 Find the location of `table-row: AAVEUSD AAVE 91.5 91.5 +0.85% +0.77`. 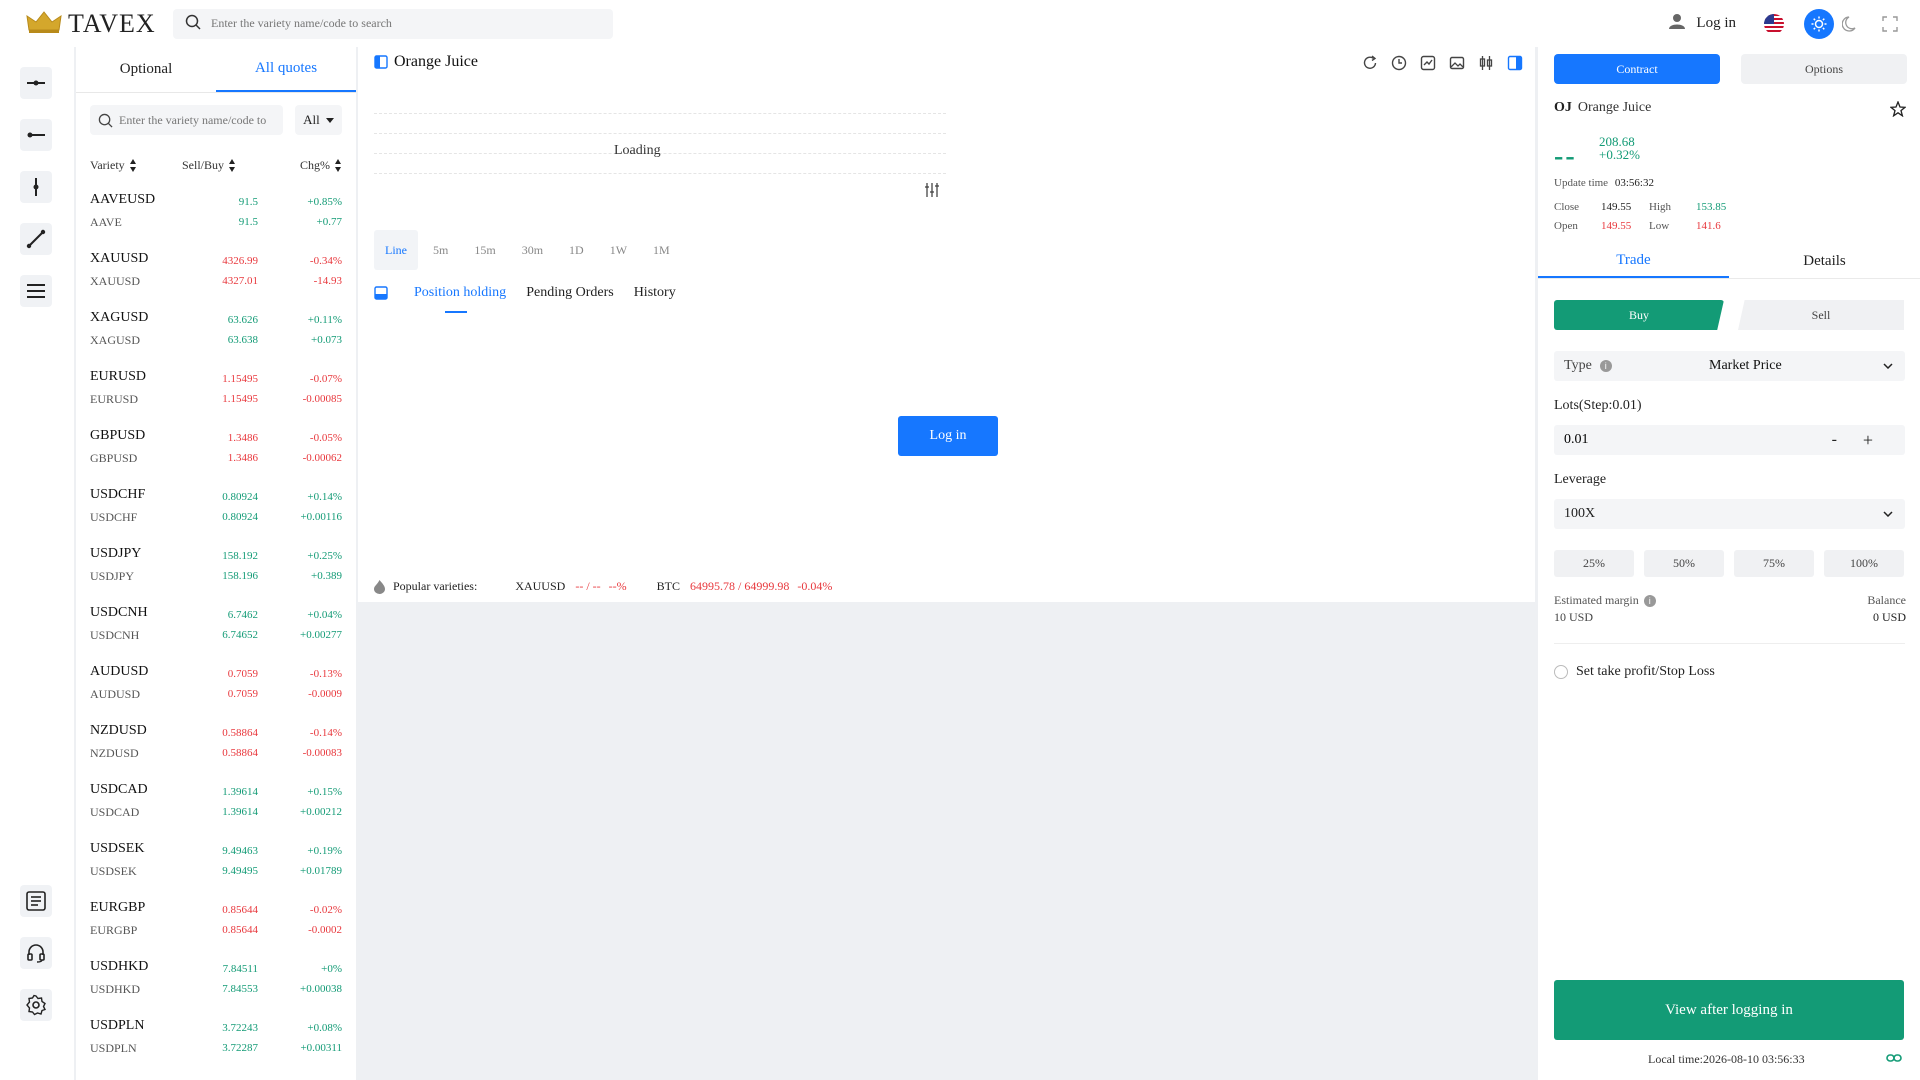

table-row: AAVEUSD AAVE 91.5 91.5 +0.85% +0.77 is located at coordinates (216, 213).